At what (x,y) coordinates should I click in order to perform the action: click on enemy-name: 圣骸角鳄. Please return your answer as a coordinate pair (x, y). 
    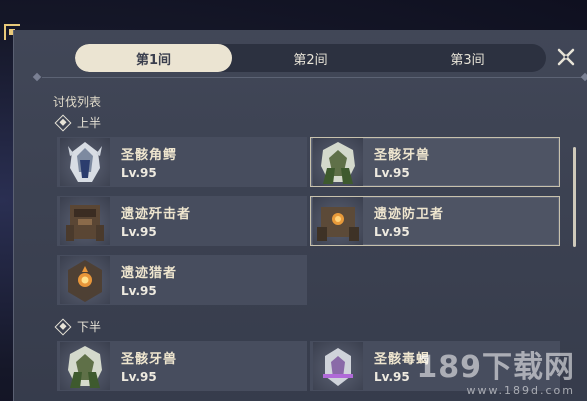
    Looking at the image, I should click on (149, 155).